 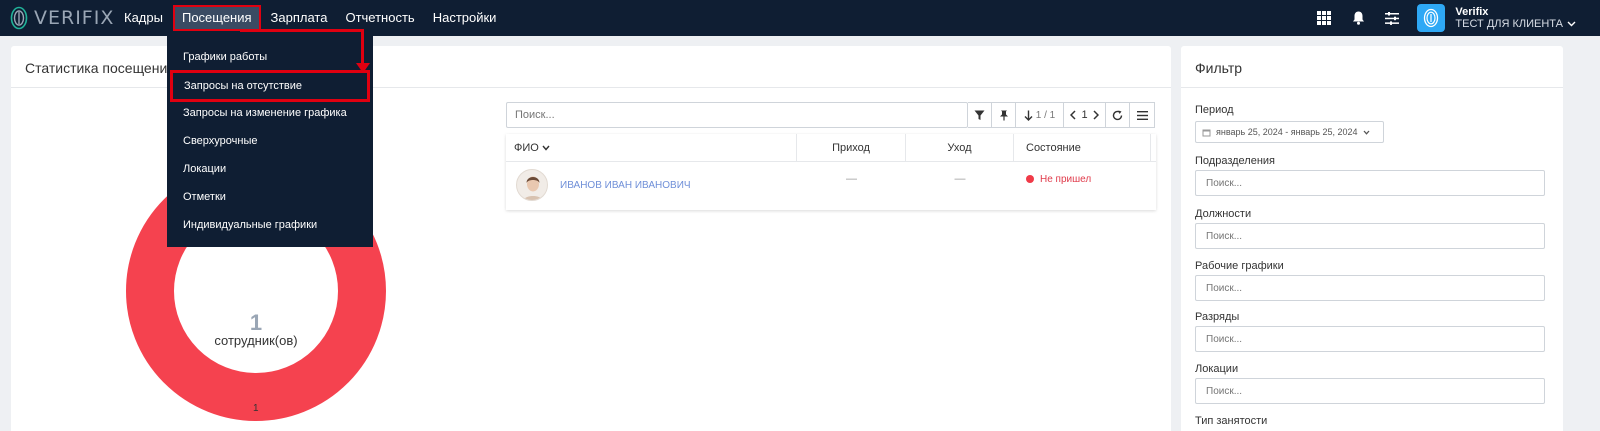 I want to click on filter-button, so click(x=980, y=115).